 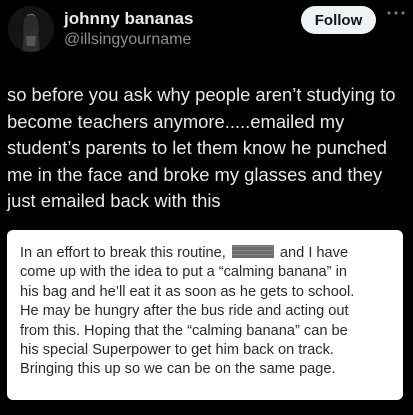 What do you see at coordinates (396, 16) in the screenshot?
I see `more-options-icon` at bounding box center [396, 16].